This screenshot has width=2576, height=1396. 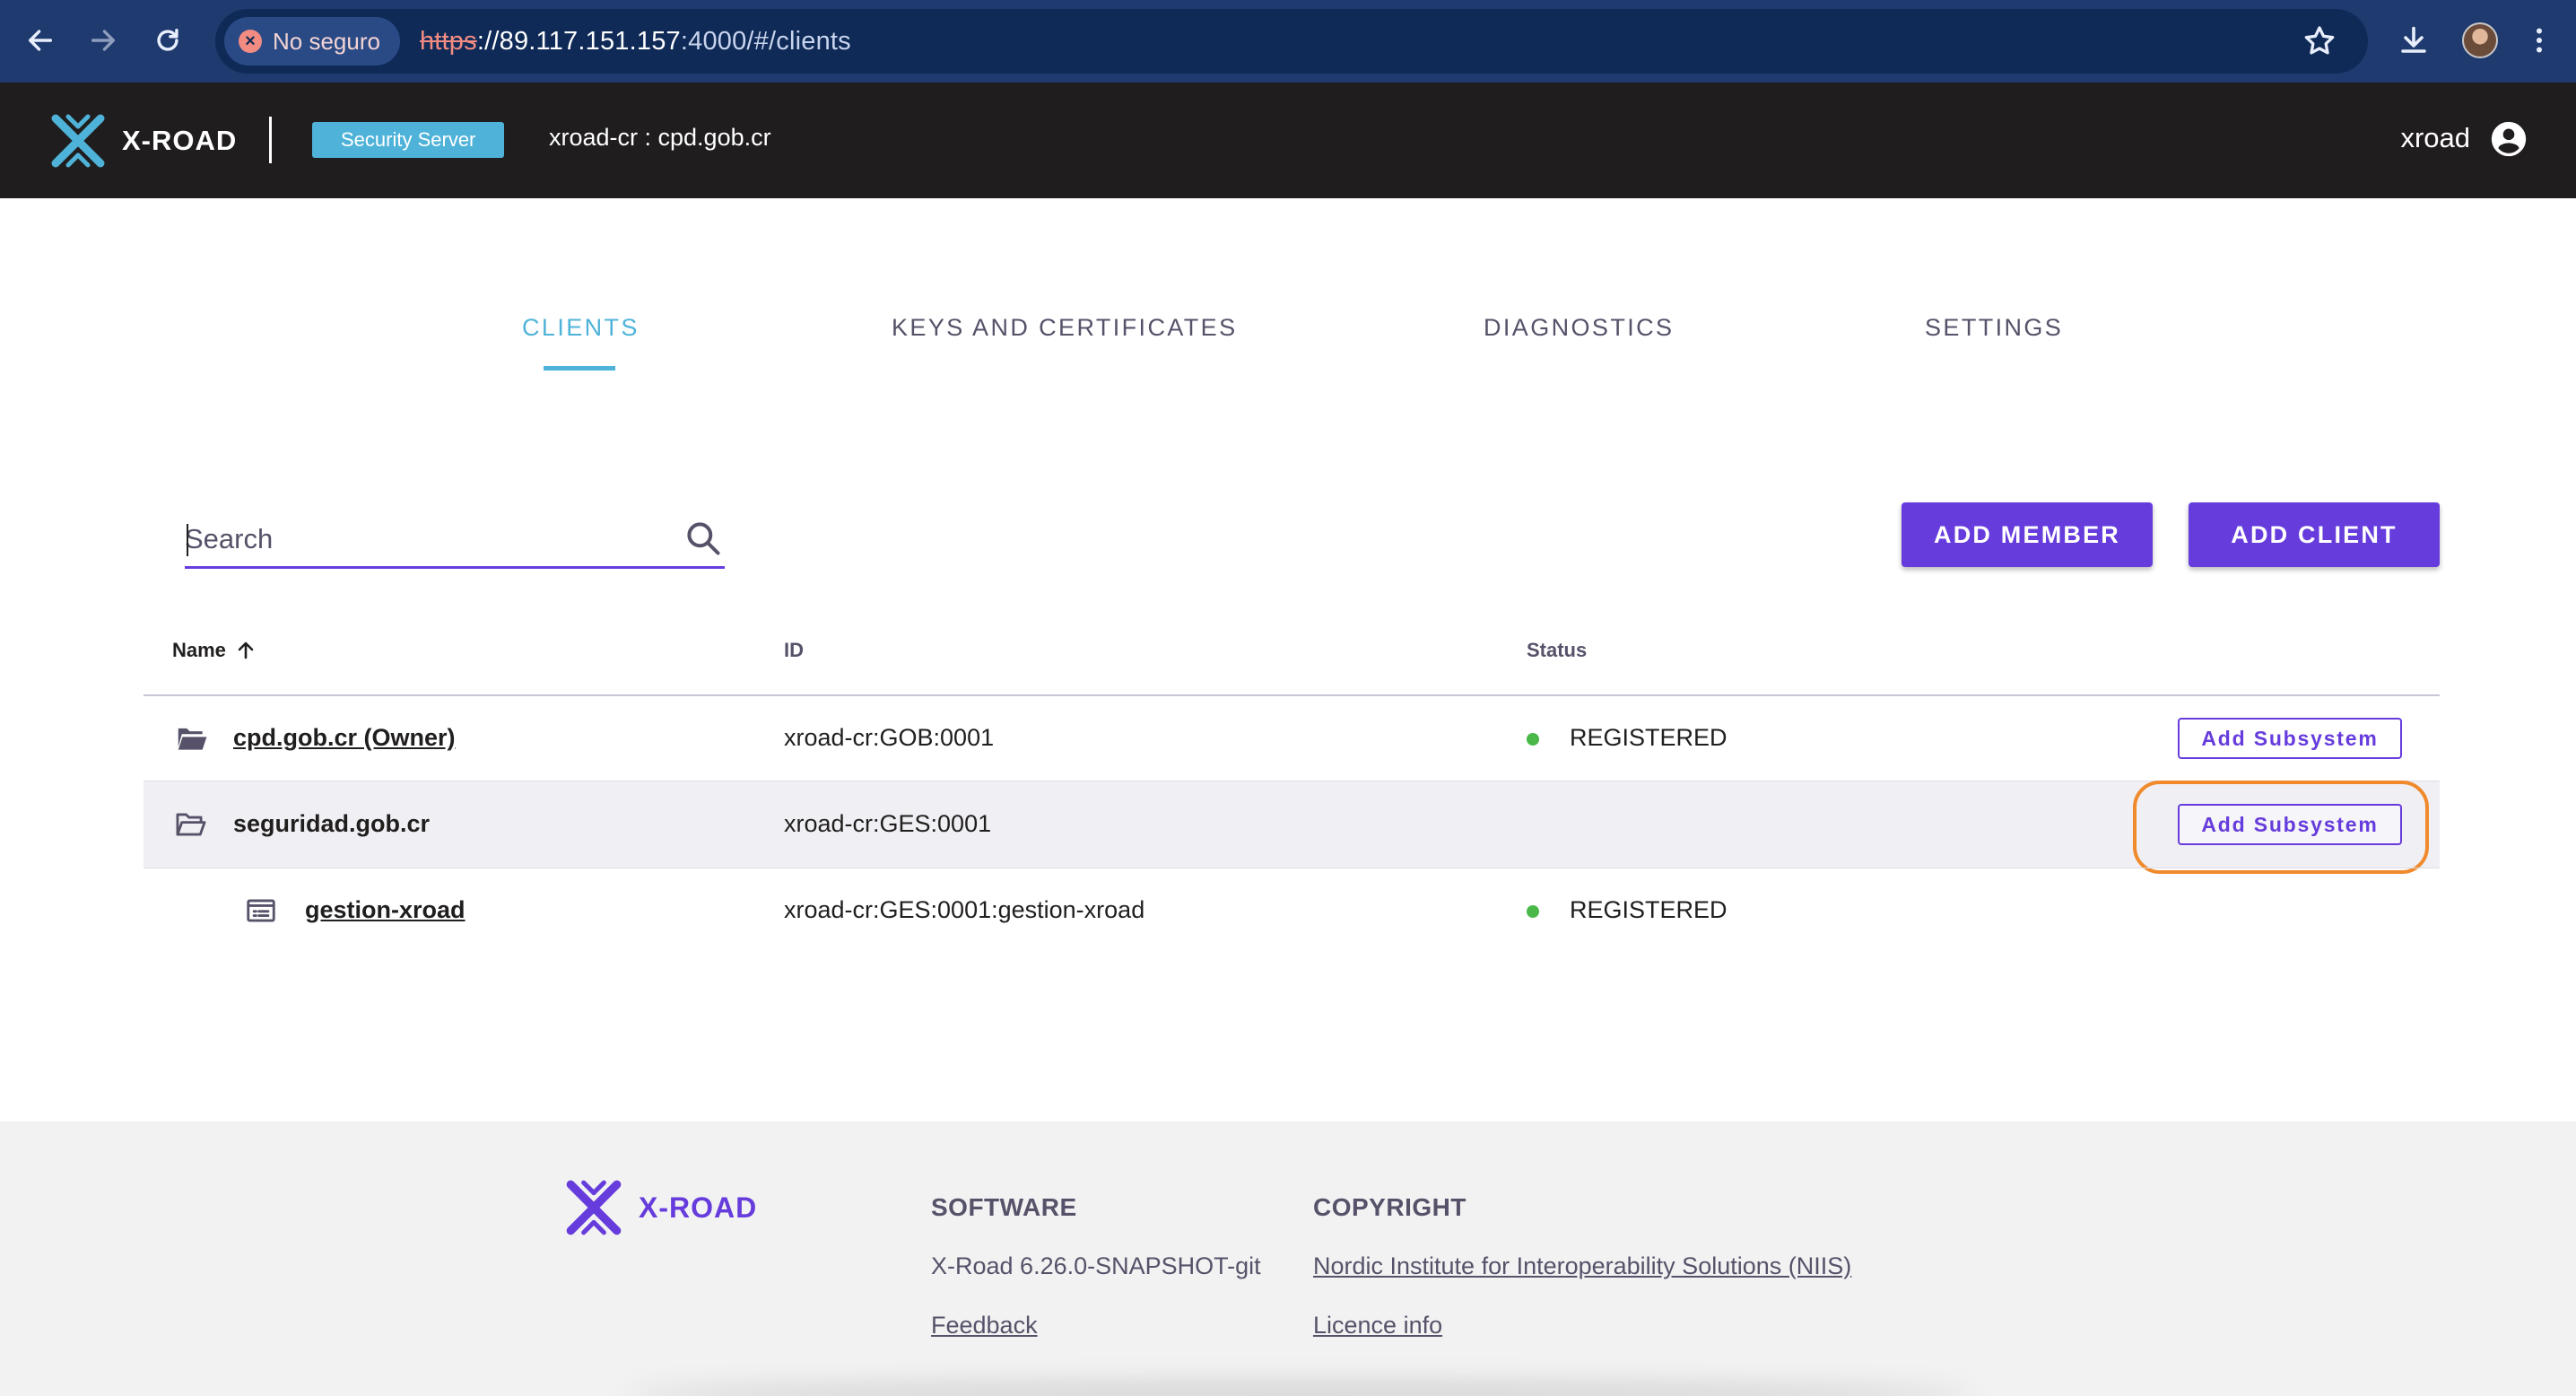 I want to click on tab-clients: CLIENTS, so click(x=581, y=328).